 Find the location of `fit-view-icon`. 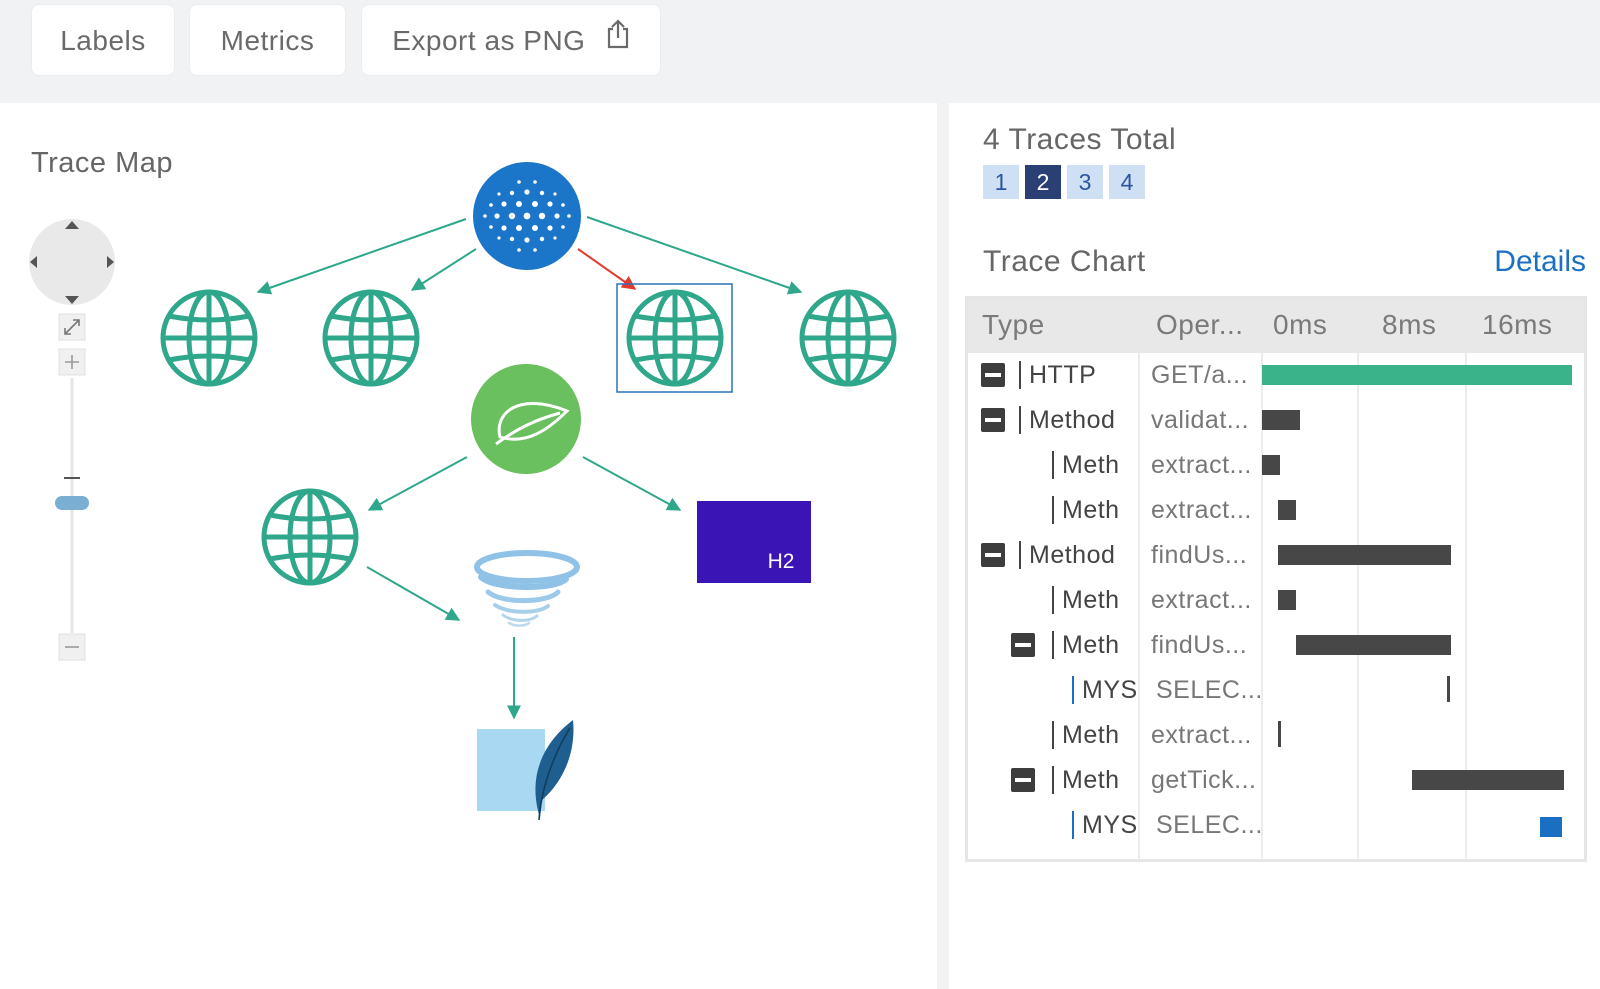

fit-view-icon is located at coordinates (72, 327).